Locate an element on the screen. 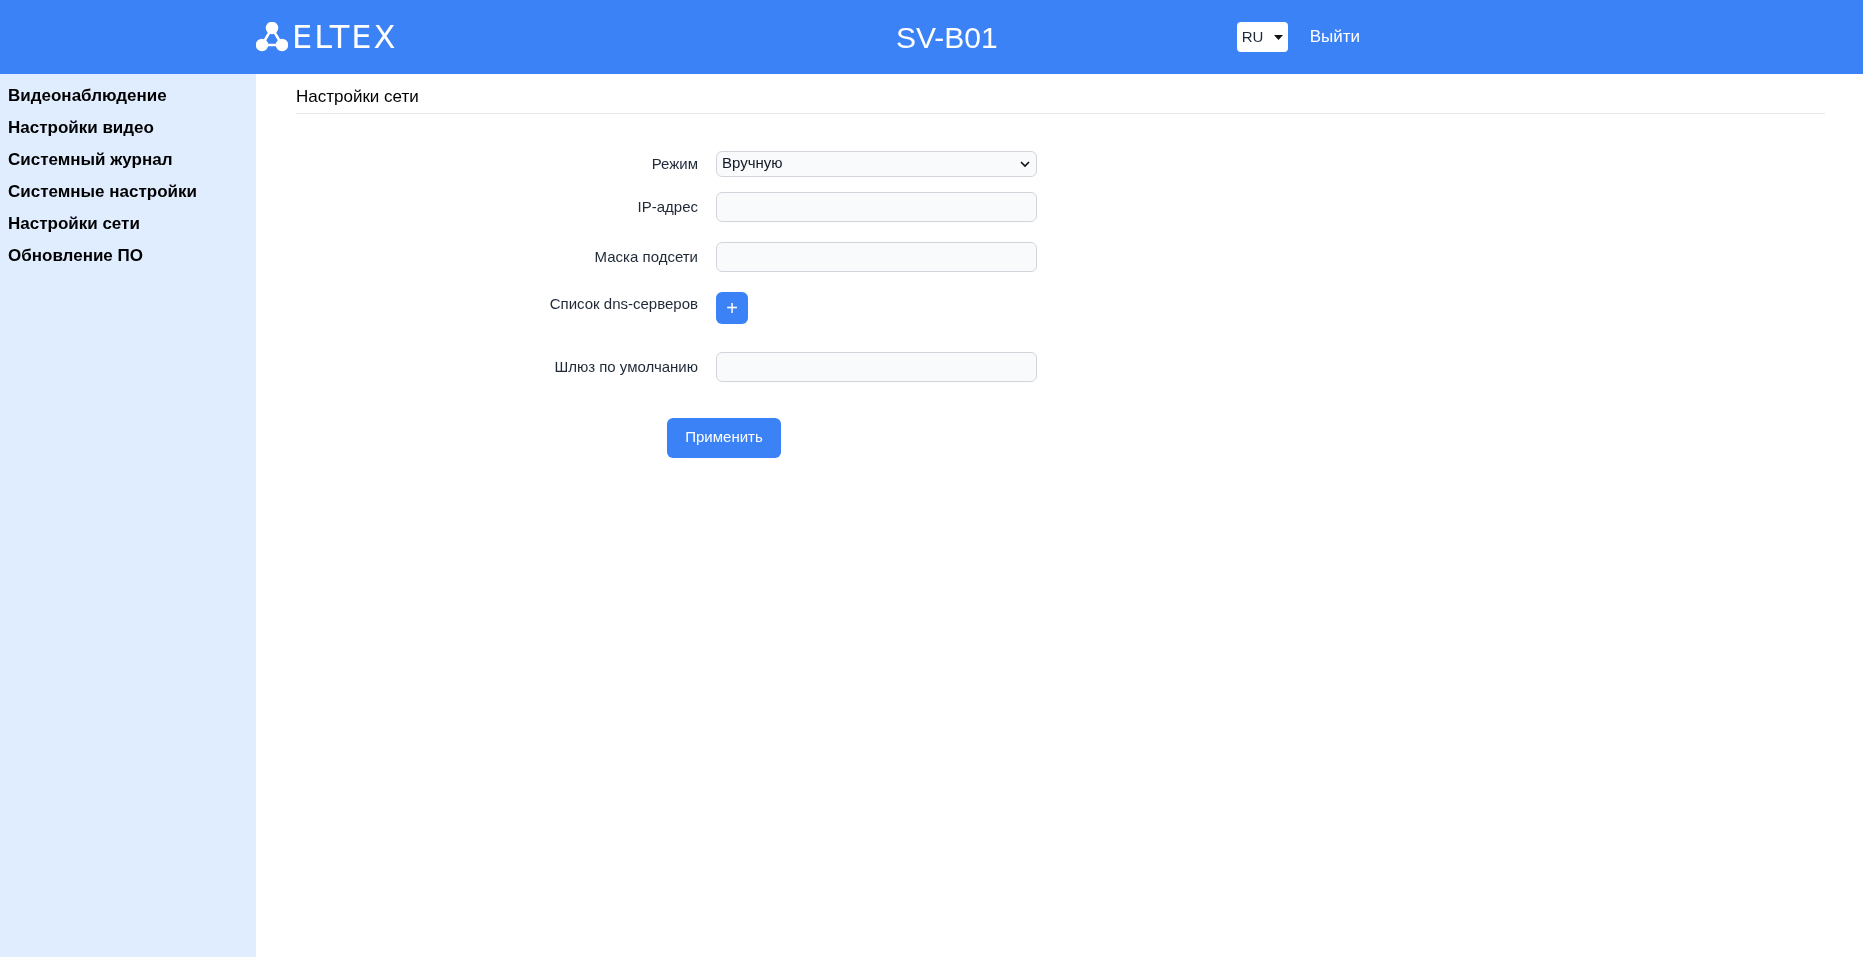  mode-select: Вручную is located at coordinates (876, 163).